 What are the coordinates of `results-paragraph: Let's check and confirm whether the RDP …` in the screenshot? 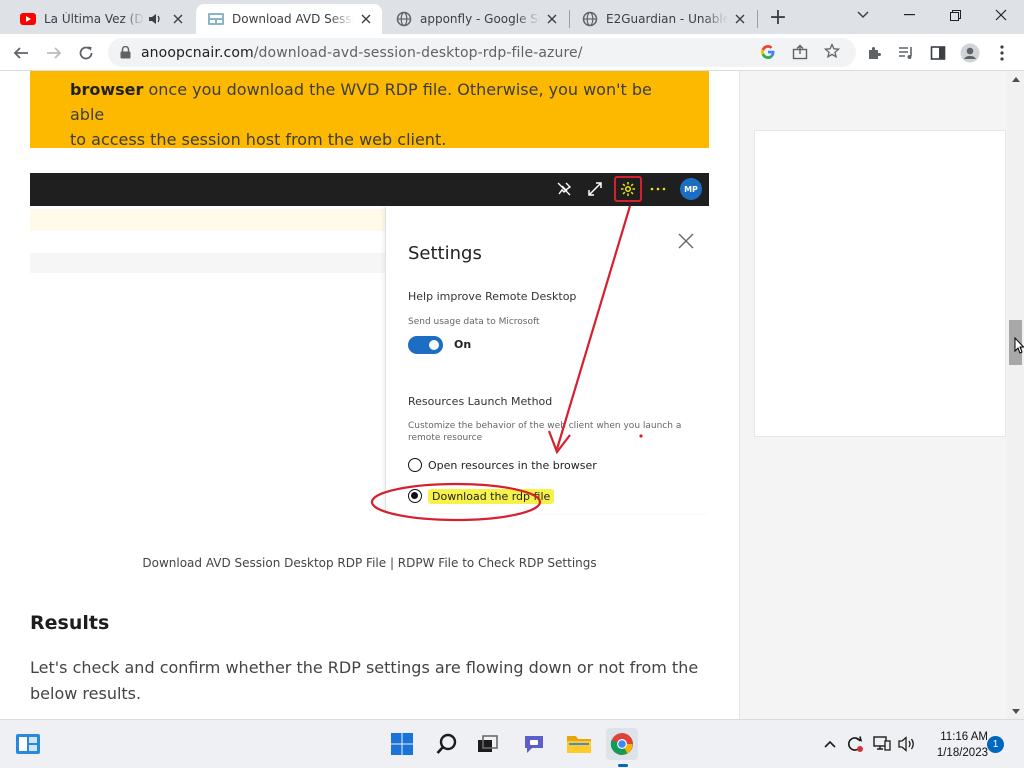 It's located at (364, 680).